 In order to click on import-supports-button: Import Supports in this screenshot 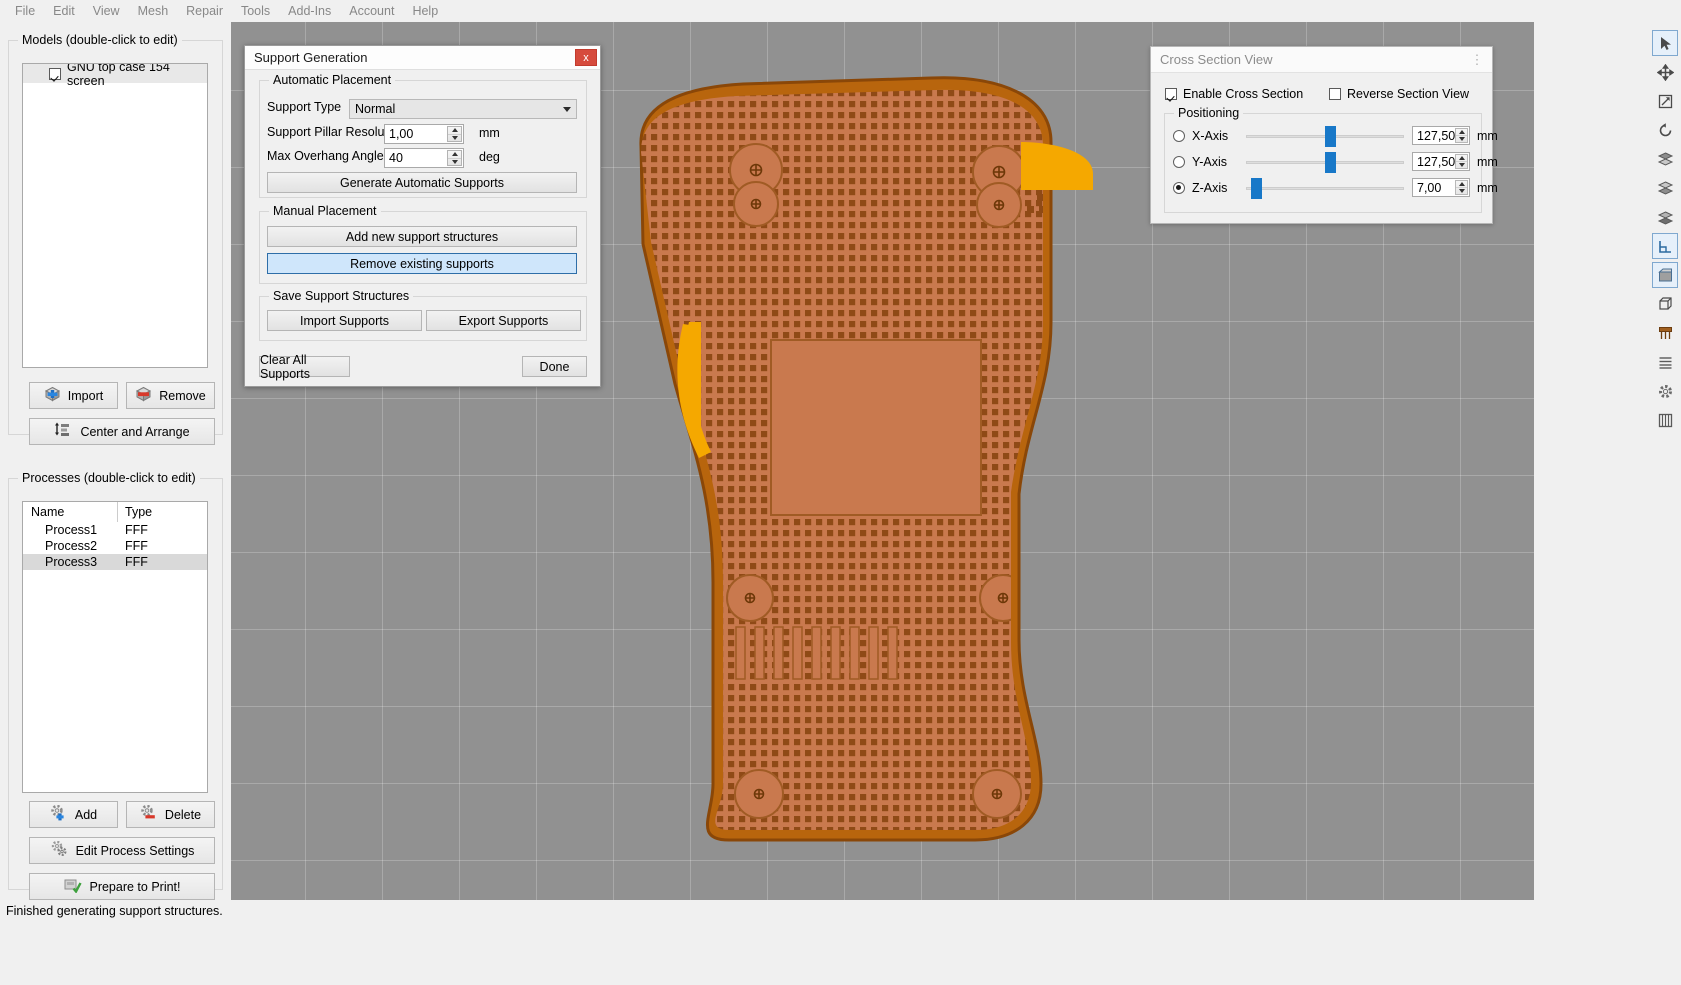, I will do `click(344, 320)`.